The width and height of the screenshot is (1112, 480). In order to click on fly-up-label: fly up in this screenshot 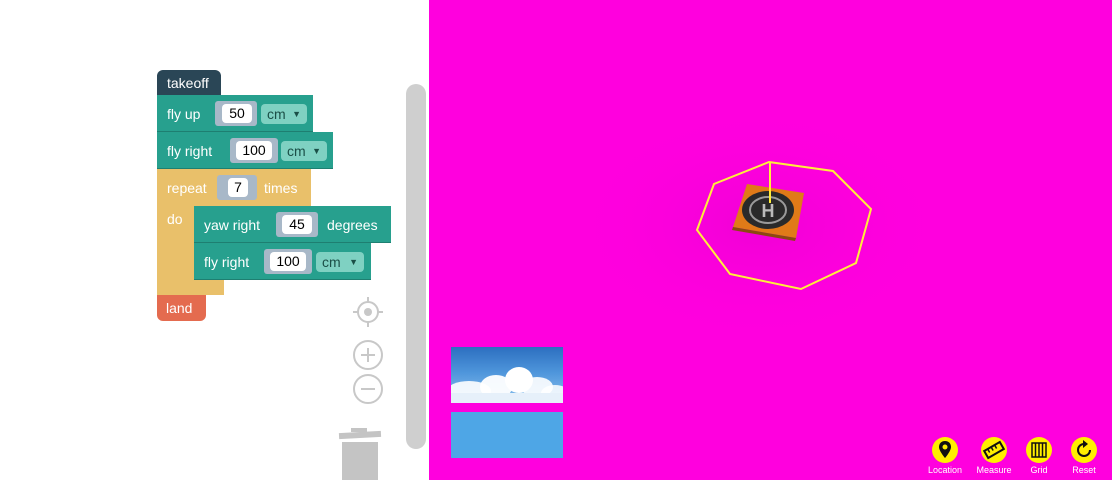, I will do `click(184, 114)`.